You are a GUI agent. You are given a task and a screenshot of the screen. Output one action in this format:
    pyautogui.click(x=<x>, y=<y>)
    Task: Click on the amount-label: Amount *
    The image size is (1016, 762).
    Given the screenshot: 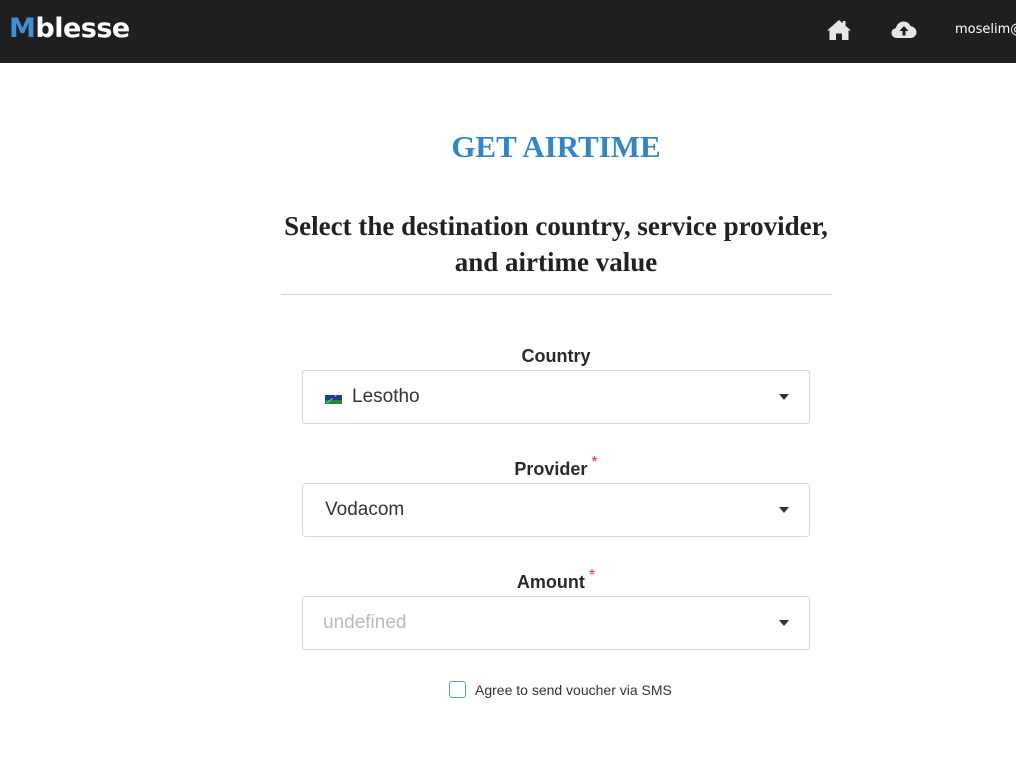 What is the action you would take?
    pyautogui.click(x=556, y=581)
    